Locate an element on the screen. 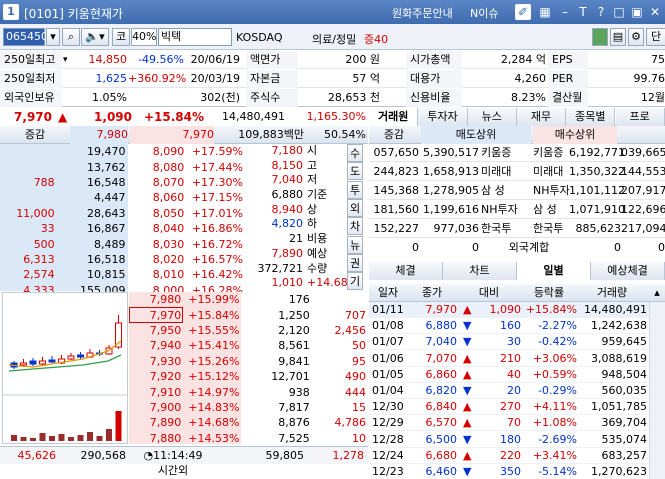  green-box-icon is located at coordinates (600, 37).